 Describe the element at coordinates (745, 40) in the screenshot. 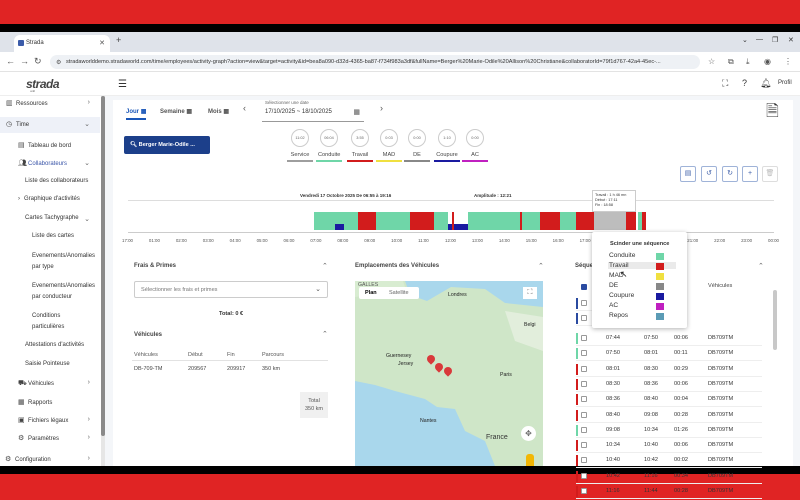

I see `expand-tabs-icon: ⌄` at that location.